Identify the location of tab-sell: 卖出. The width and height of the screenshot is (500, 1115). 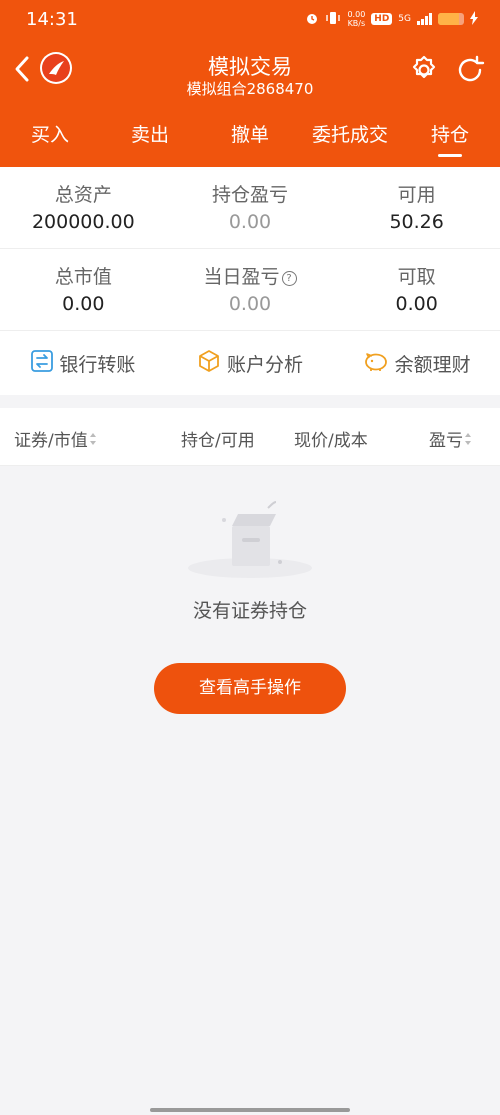
(150, 137).